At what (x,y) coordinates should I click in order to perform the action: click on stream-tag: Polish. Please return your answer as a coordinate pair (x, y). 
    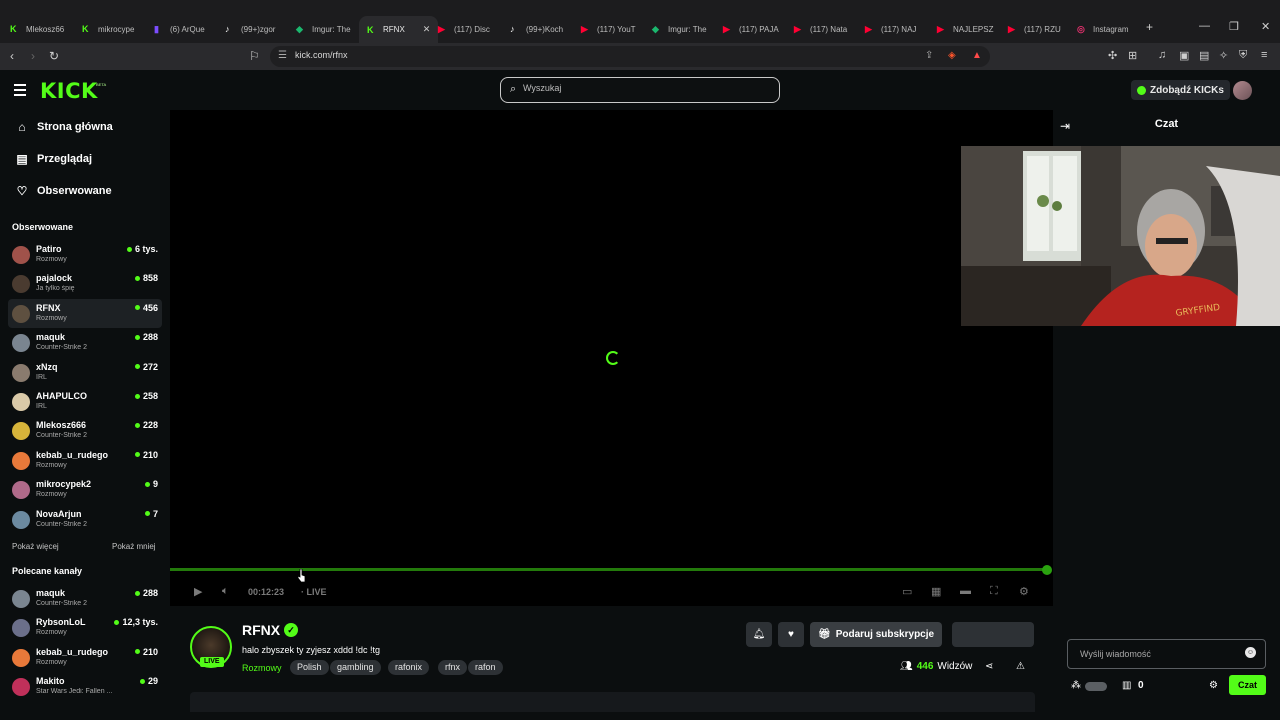
    Looking at the image, I should click on (309, 667).